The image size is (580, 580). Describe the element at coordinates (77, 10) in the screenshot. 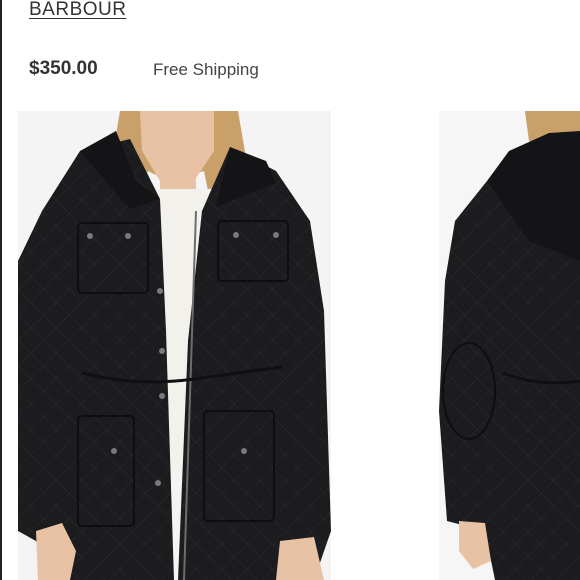

I see `brand-link: BARBOUR` at that location.